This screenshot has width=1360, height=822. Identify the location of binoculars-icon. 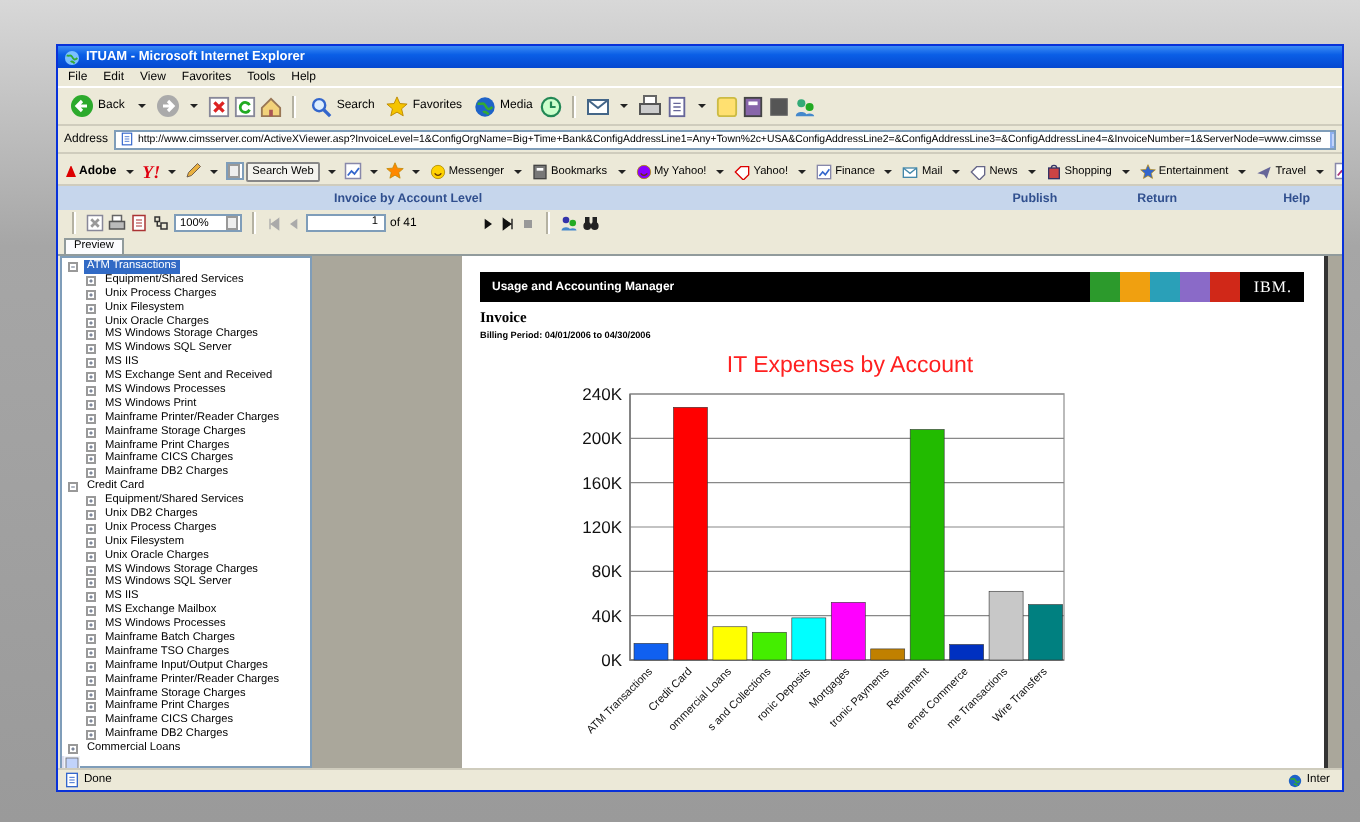
(591, 223).